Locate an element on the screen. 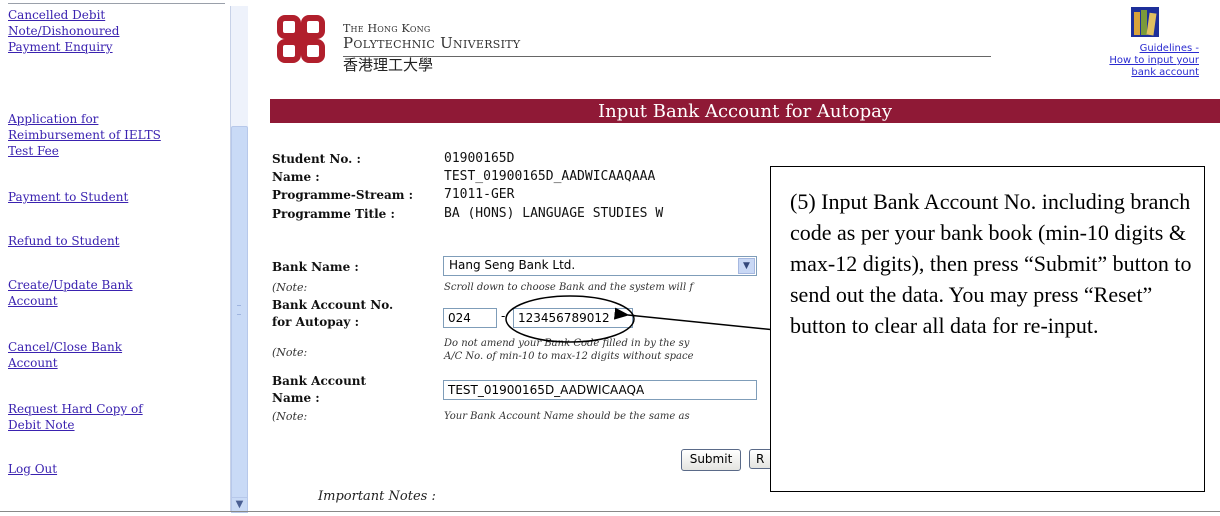 The height and width of the screenshot is (516, 1220). books-icon is located at coordinates (1145, 22).